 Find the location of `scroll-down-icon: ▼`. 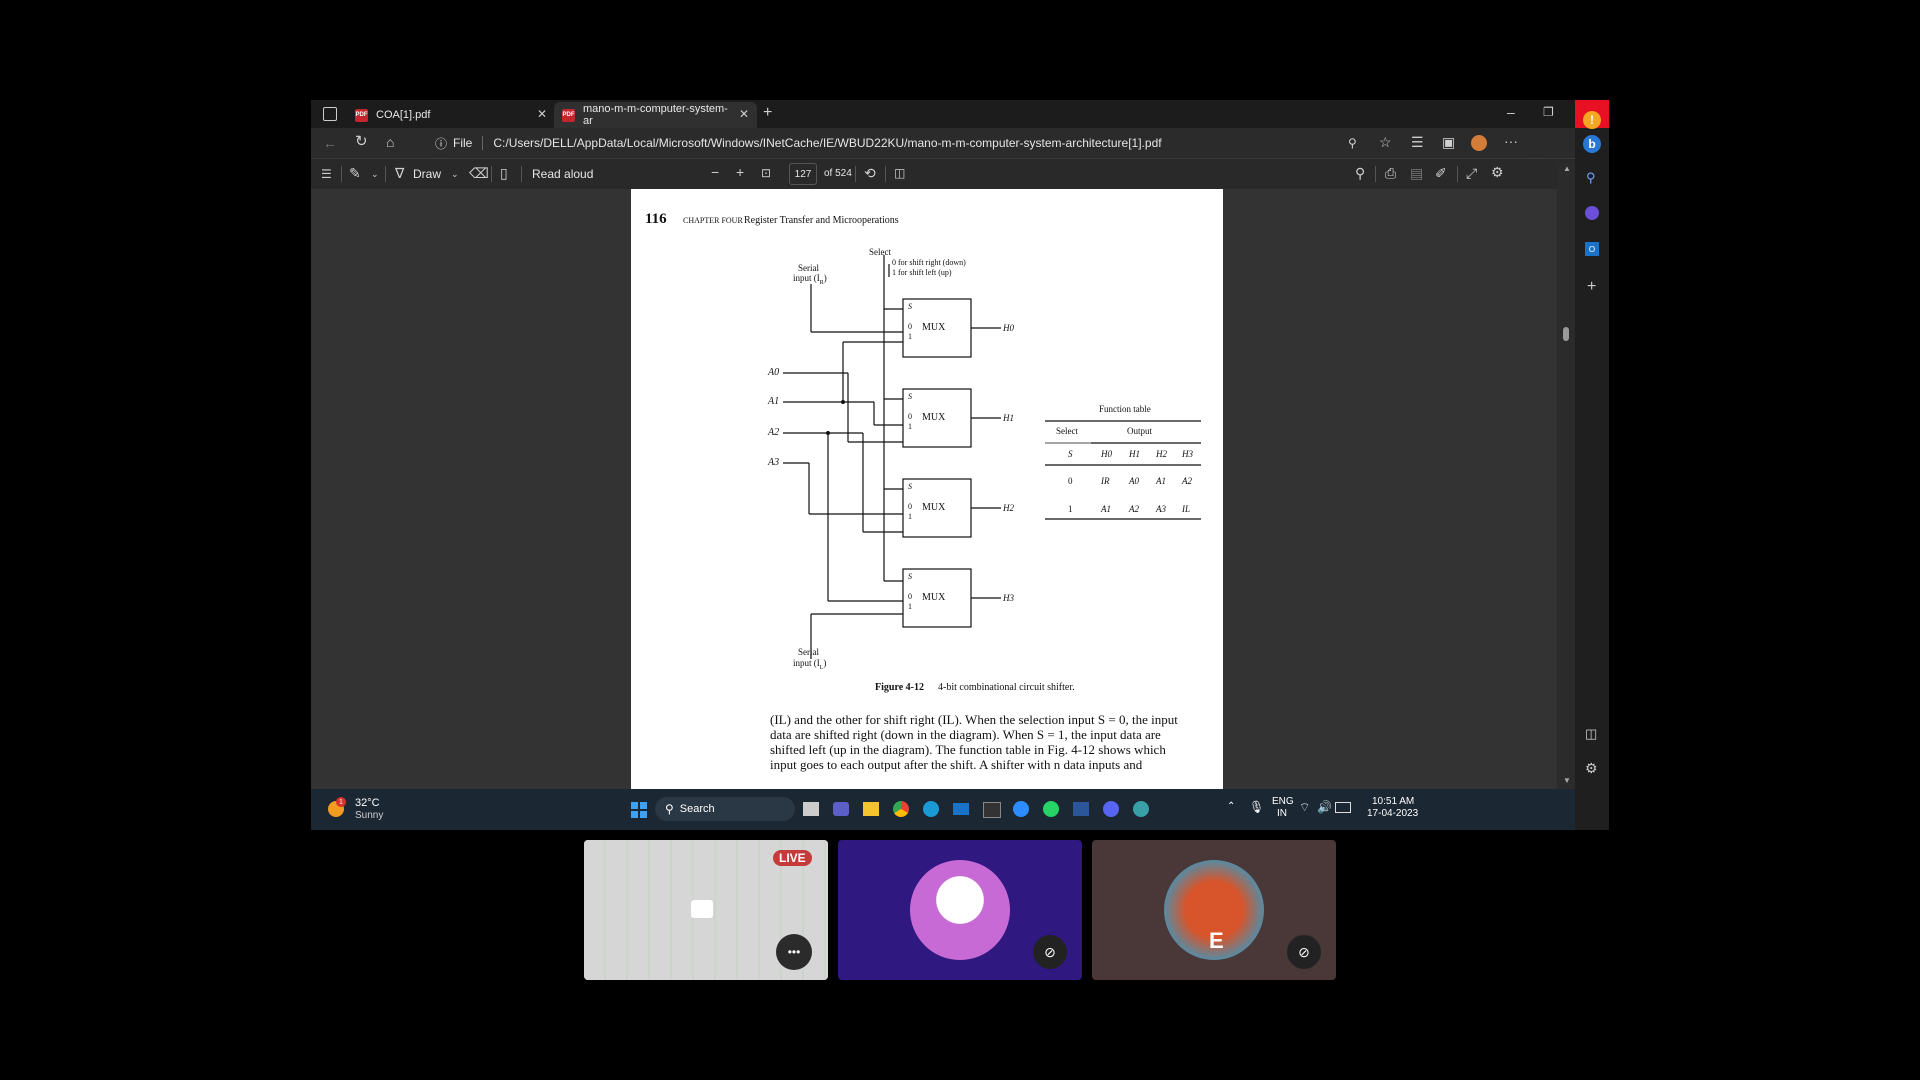

scroll-down-icon: ▼ is located at coordinates (1567, 780).